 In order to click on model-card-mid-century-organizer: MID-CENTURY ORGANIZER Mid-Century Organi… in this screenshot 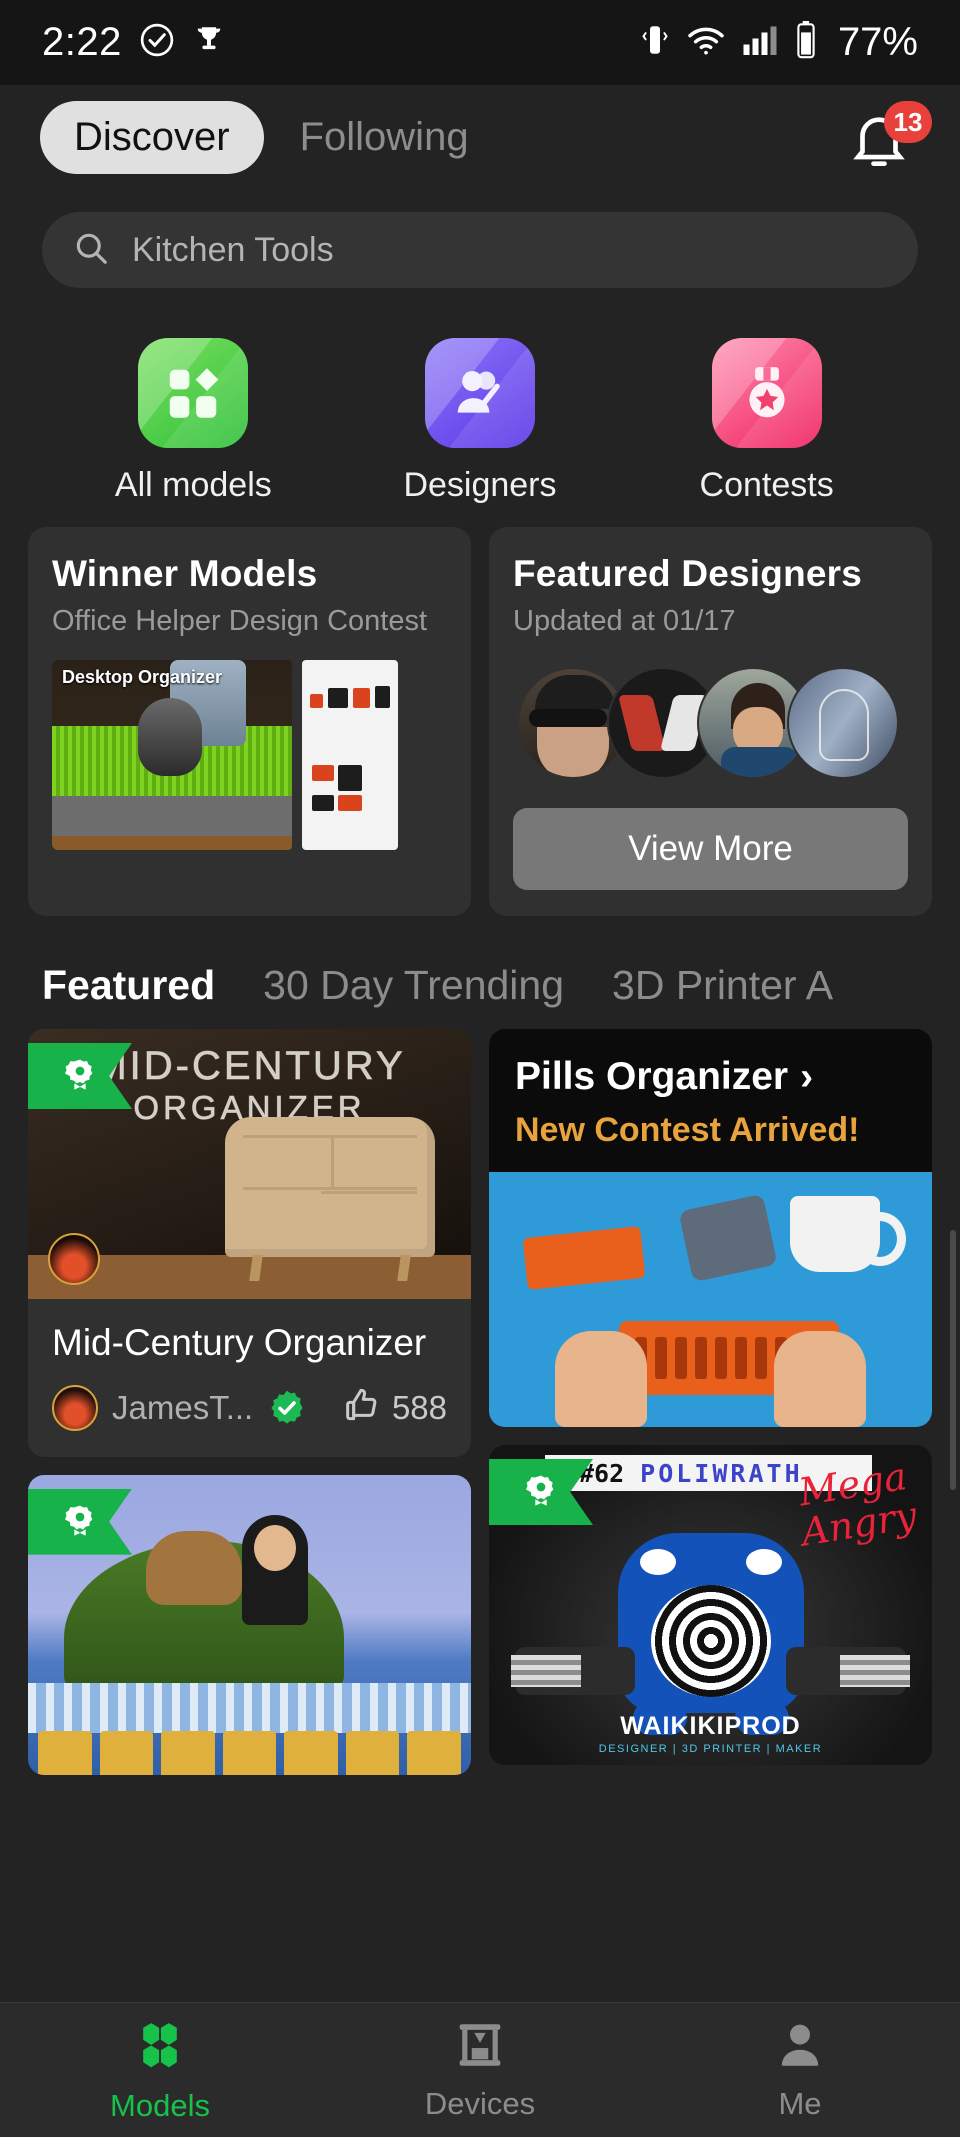, I will do `click(249, 1243)`.